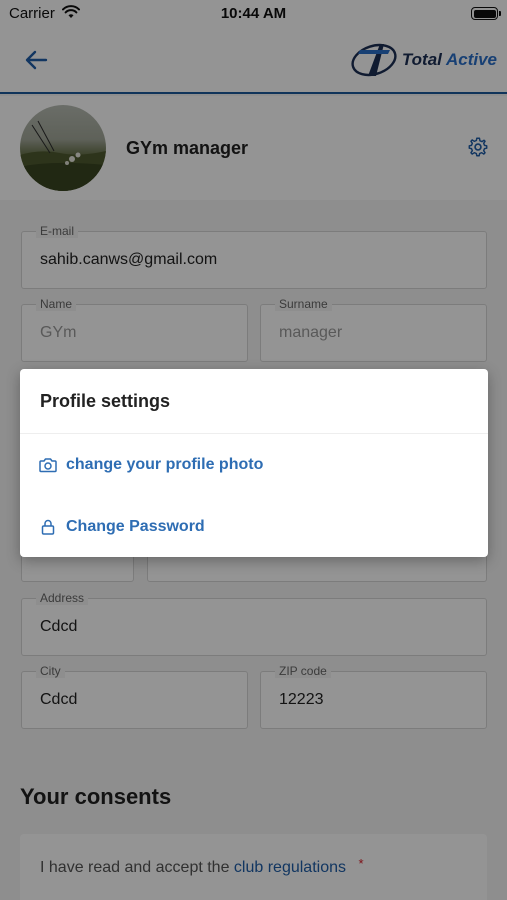 The height and width of the screenshot is (900, 507). I want to click on change-photo-option: change your profile photo, so click(254, 465).